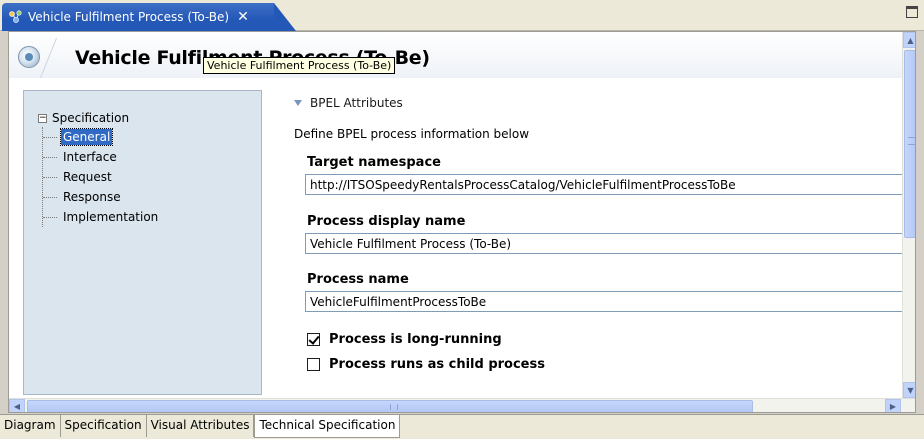 The height and width of the screenshot is (439, 924). Describe the element at coordinates (356, 103) in the screenshot. I see `section-title: BPEL Attributes` at that location.